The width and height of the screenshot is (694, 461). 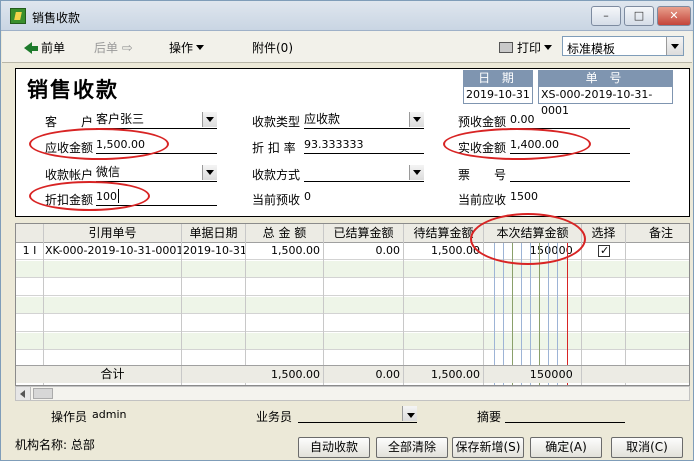 What do you see at coordinates (30, 233) in the screenshot?
I see `grid-corner` at bounding box center [30, 233].